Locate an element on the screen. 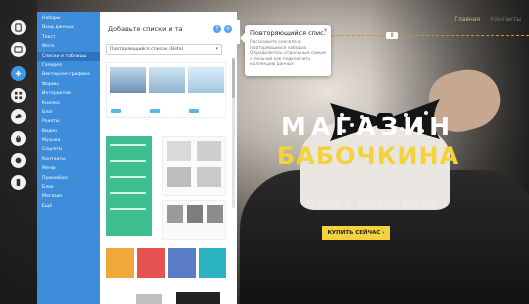 The height and width of the screenshot is (304, 529). category-item: Формы is located at coordinates (68, 84).